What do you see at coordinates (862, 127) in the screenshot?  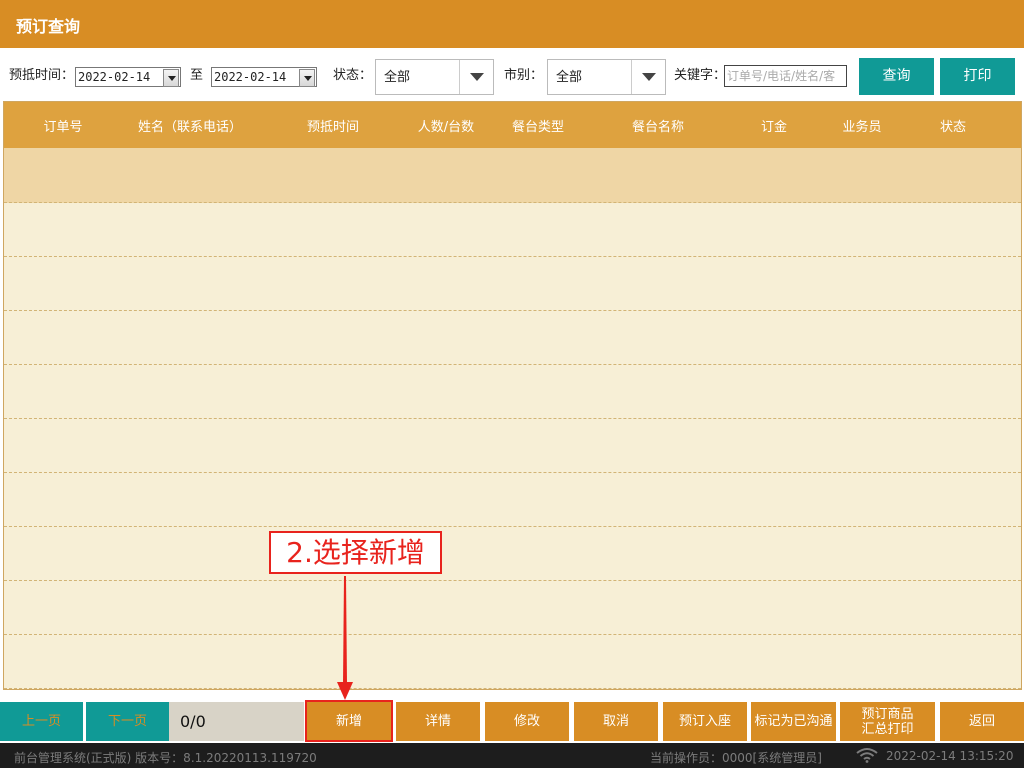 I see `column-header-salesperson: 业务员` at bounding box center [862, 127].